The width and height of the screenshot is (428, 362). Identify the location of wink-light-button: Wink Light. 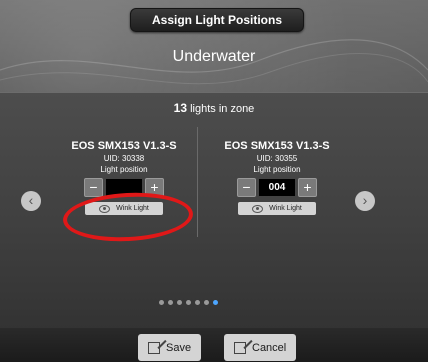
(277, 208).